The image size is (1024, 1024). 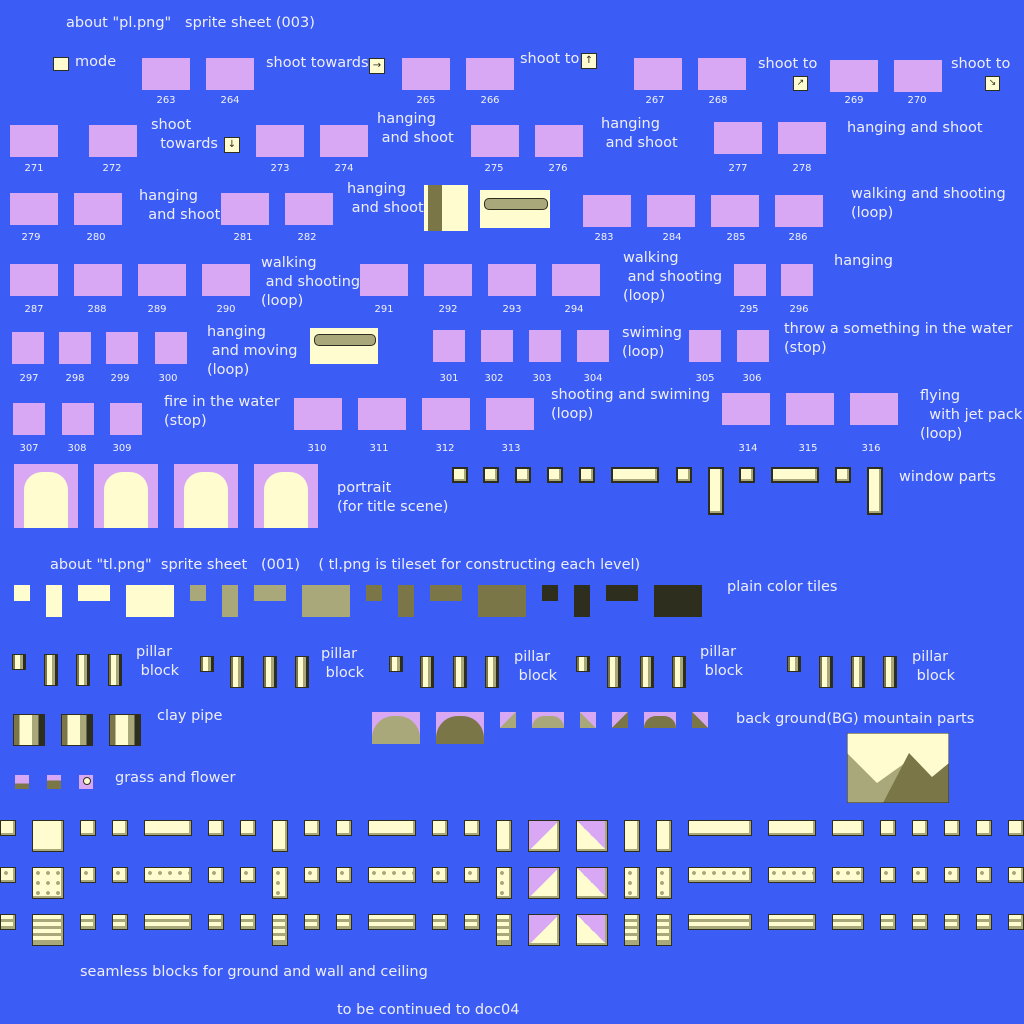 What do you see at coordinates (243, 237) in the screenshot?
I see `frame-number: 281` at bounding box center [243, 237].